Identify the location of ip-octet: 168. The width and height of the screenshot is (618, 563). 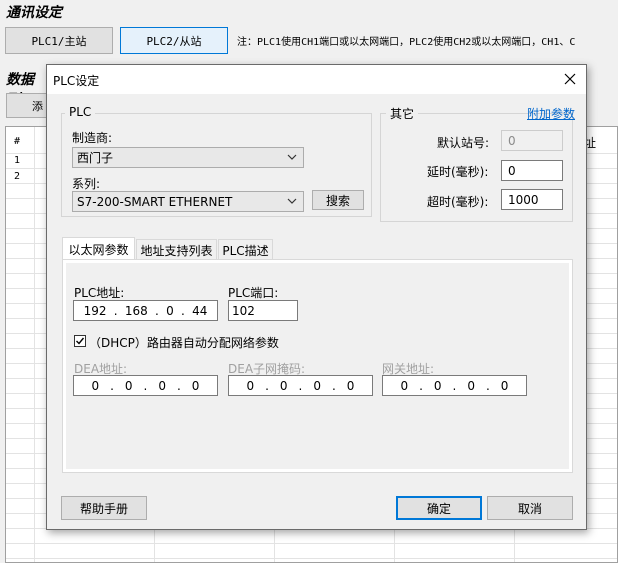
(136, 310).